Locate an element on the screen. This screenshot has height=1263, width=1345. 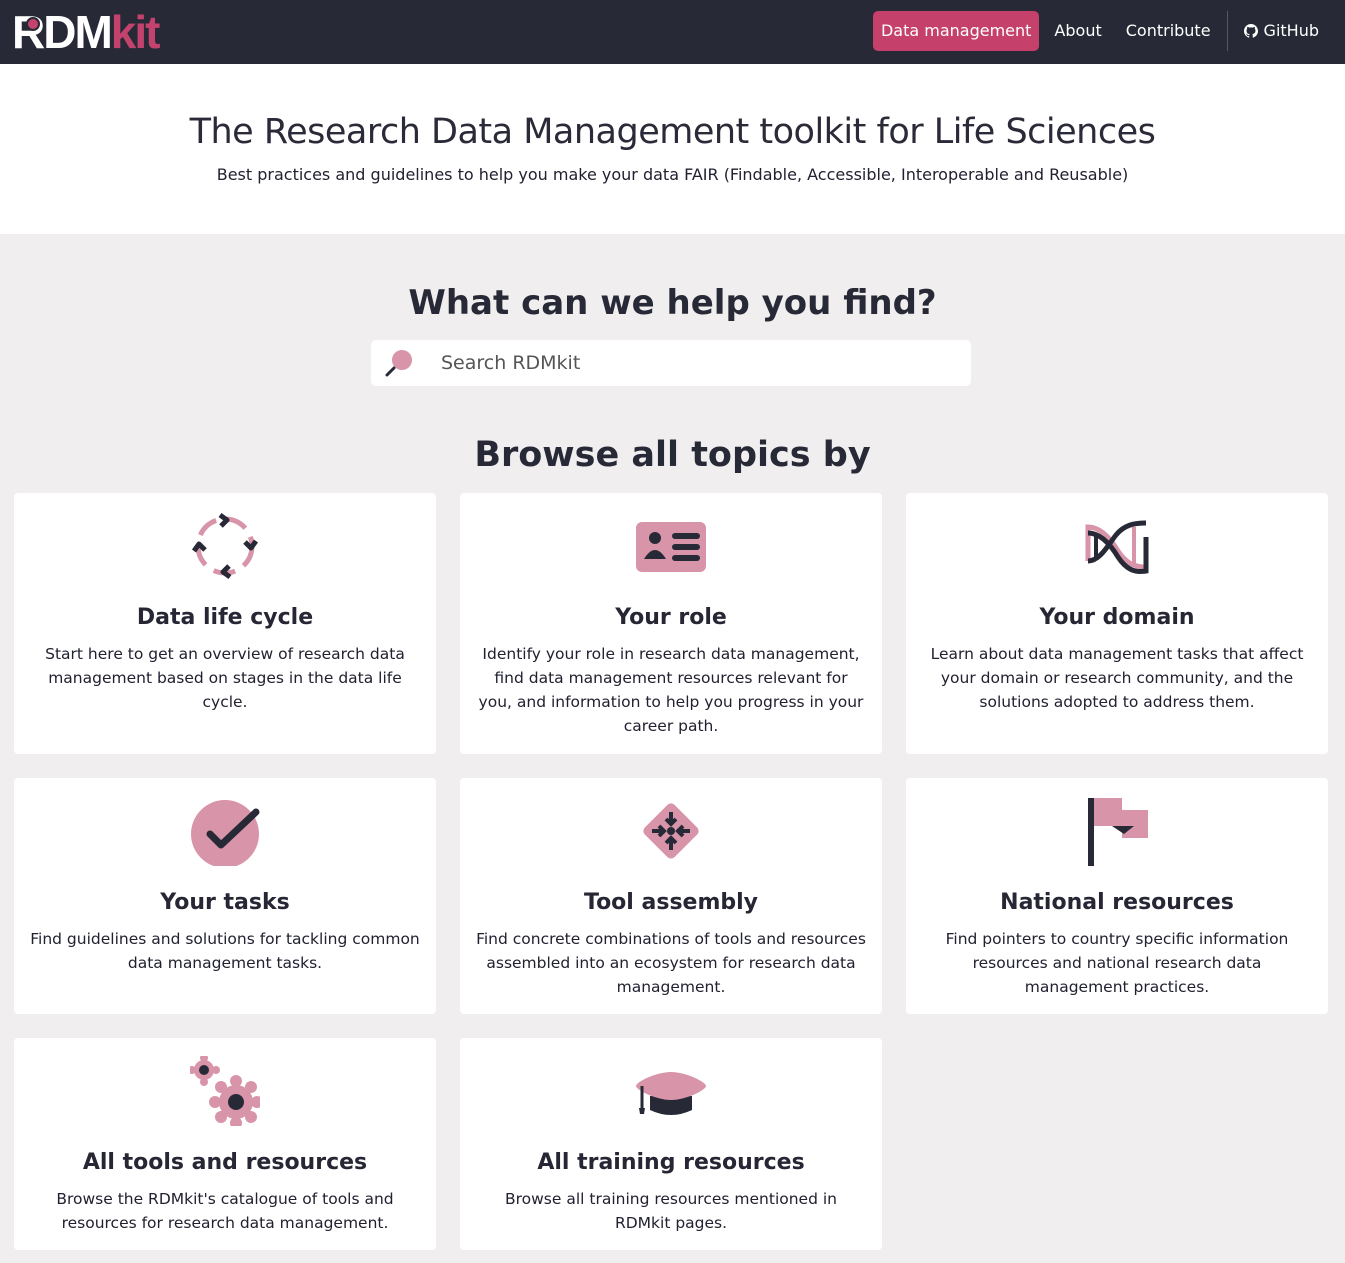
card-title: All training resources is located at coordinates (671, 1162).